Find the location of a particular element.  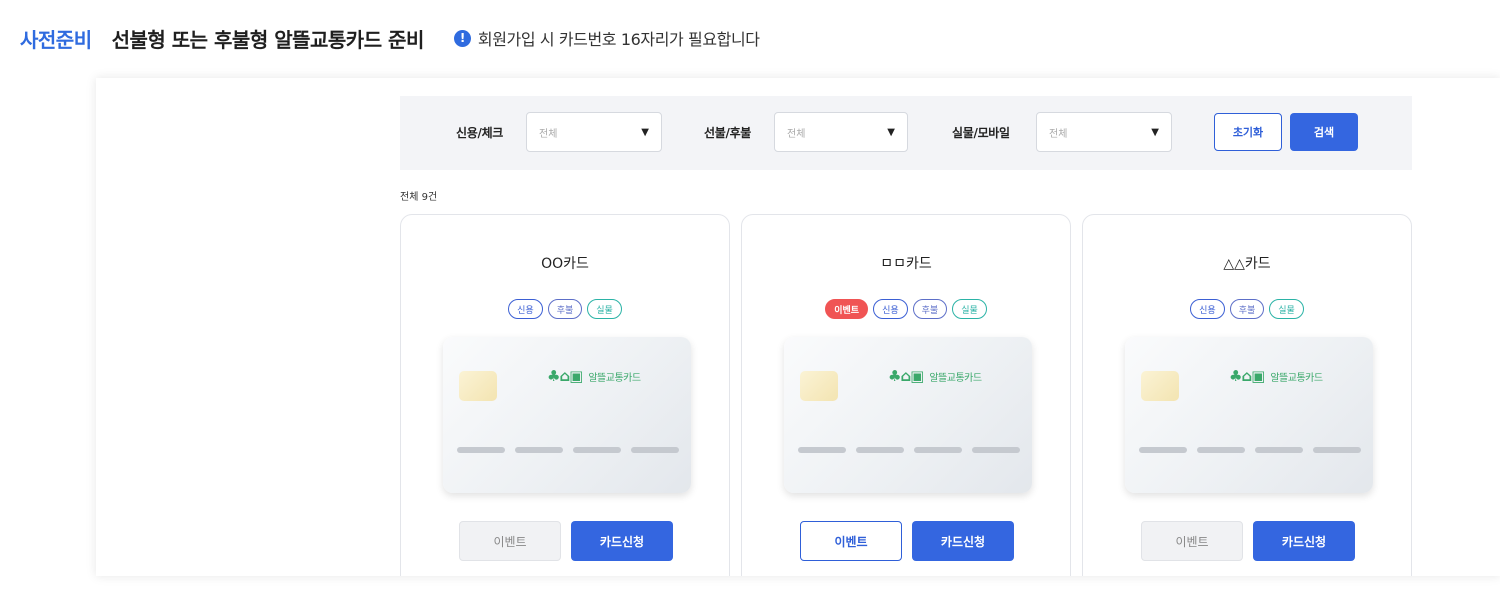

notice-text: 회원가입 시 카드번호 16자리가 필요합니다 is located at coordinates (618, 39).